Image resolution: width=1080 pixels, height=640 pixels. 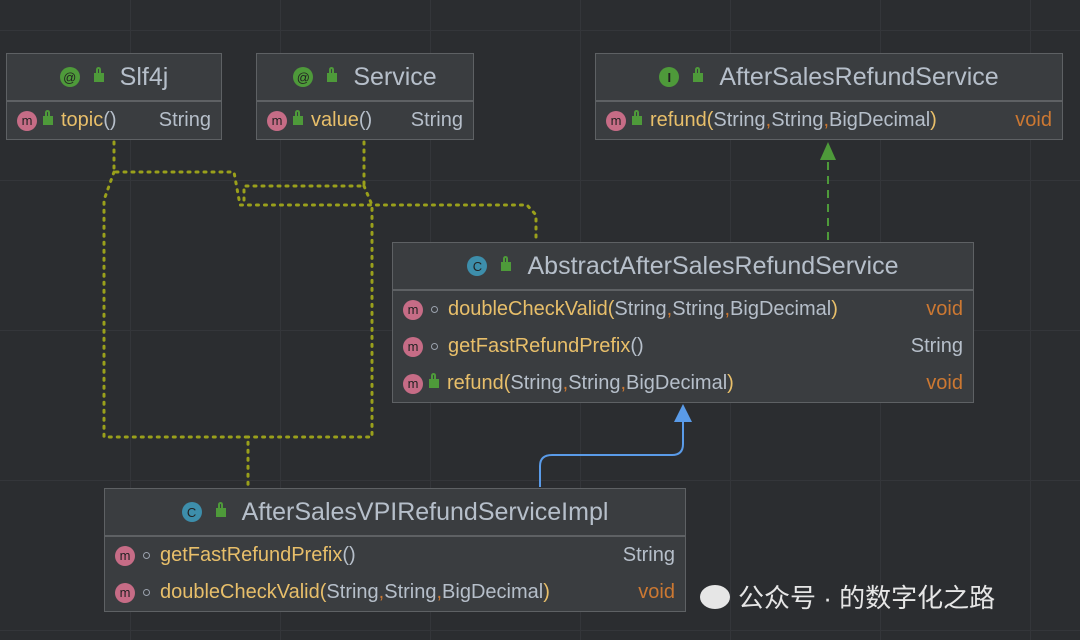 I want to click on watermark: 公众号 · 的数字化之路, so click(x=847, y=596).